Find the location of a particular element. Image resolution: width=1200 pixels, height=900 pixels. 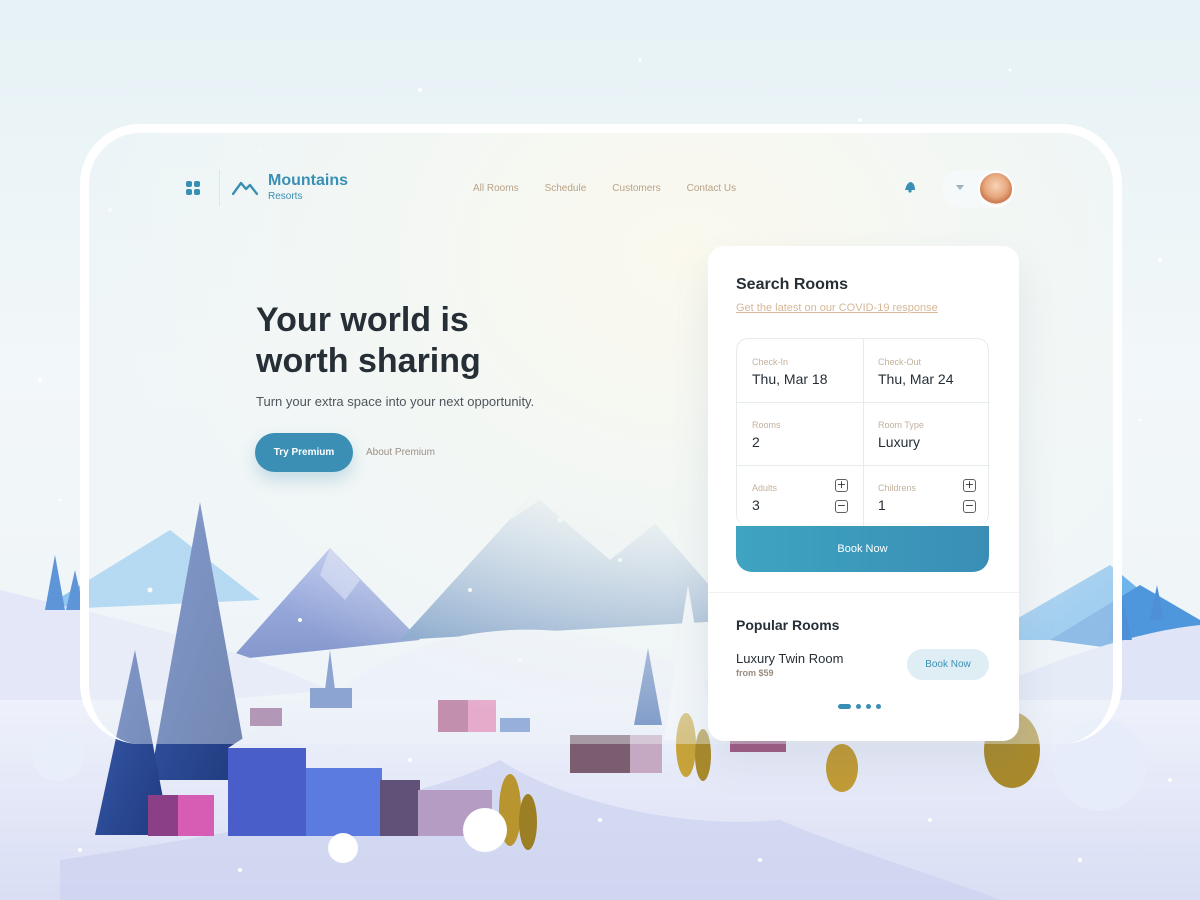

adults-field: Adults 3 + − is located at coordinates (800, 496).